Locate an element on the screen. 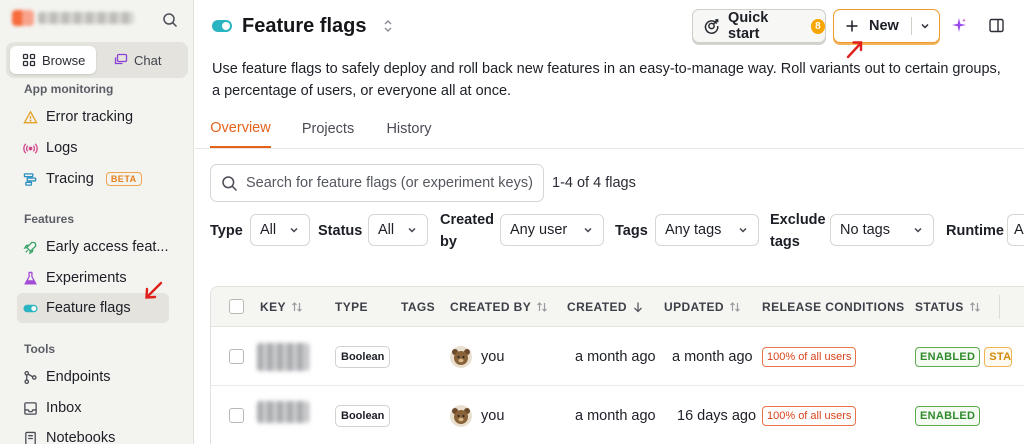 The width and height of the screenshot is (1024, 444). column-header-tags: TAGS is located at coordinates (418, 307).